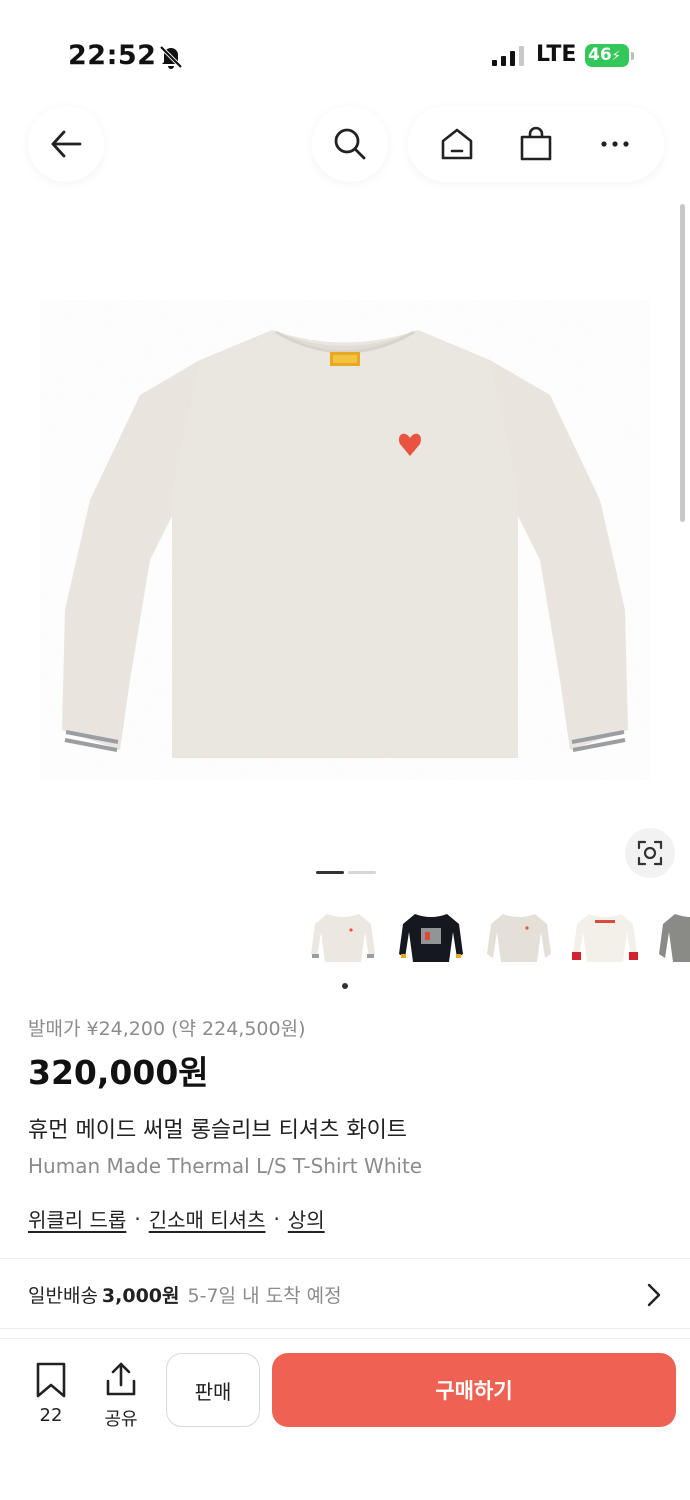  What do you see at coordinates (345, 986) in the screenshot?
I see `thumbnail-page-dot` at bounding box center [345, 986].